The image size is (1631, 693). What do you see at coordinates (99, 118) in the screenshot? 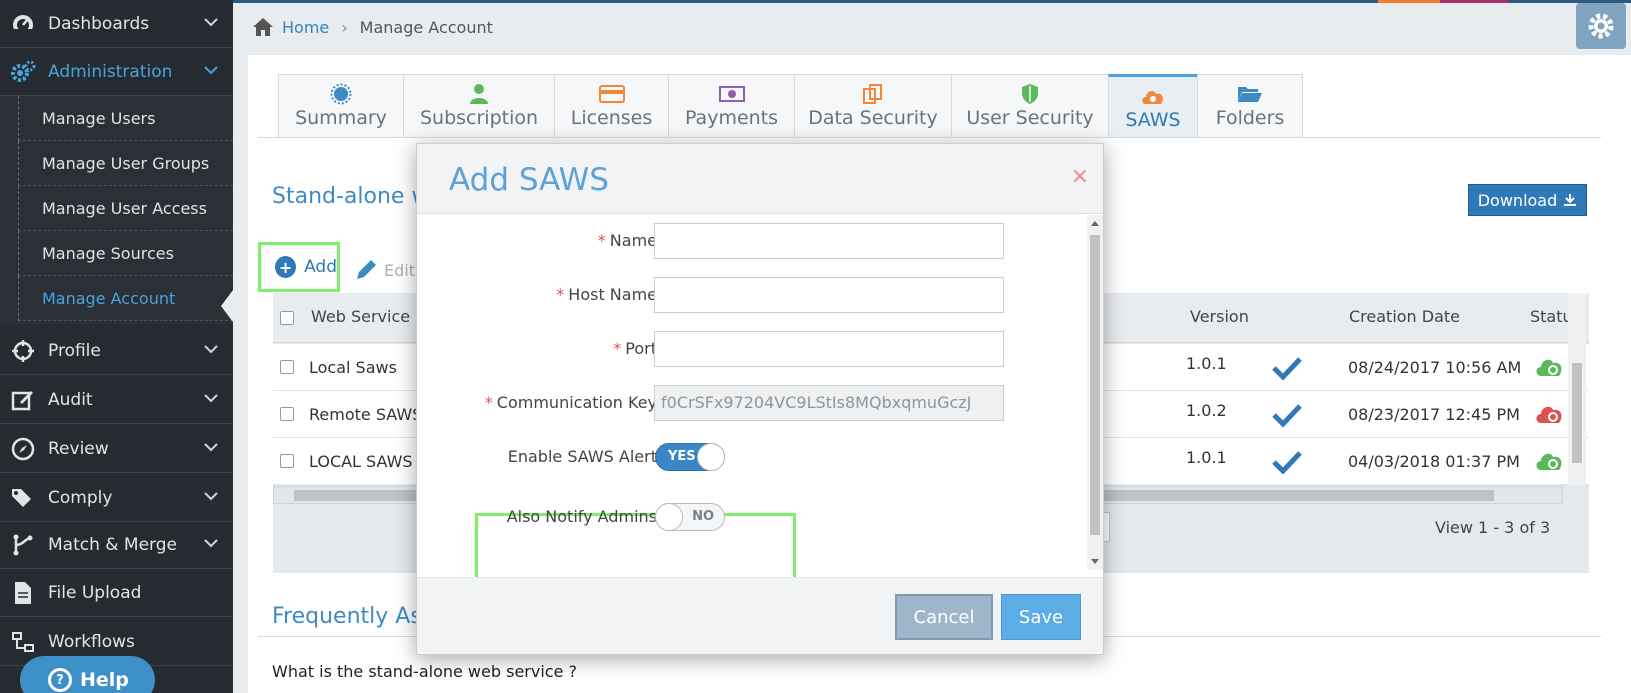
I see `sidebar-subitem-label: Manage Users` at bounding box center [99, 118].